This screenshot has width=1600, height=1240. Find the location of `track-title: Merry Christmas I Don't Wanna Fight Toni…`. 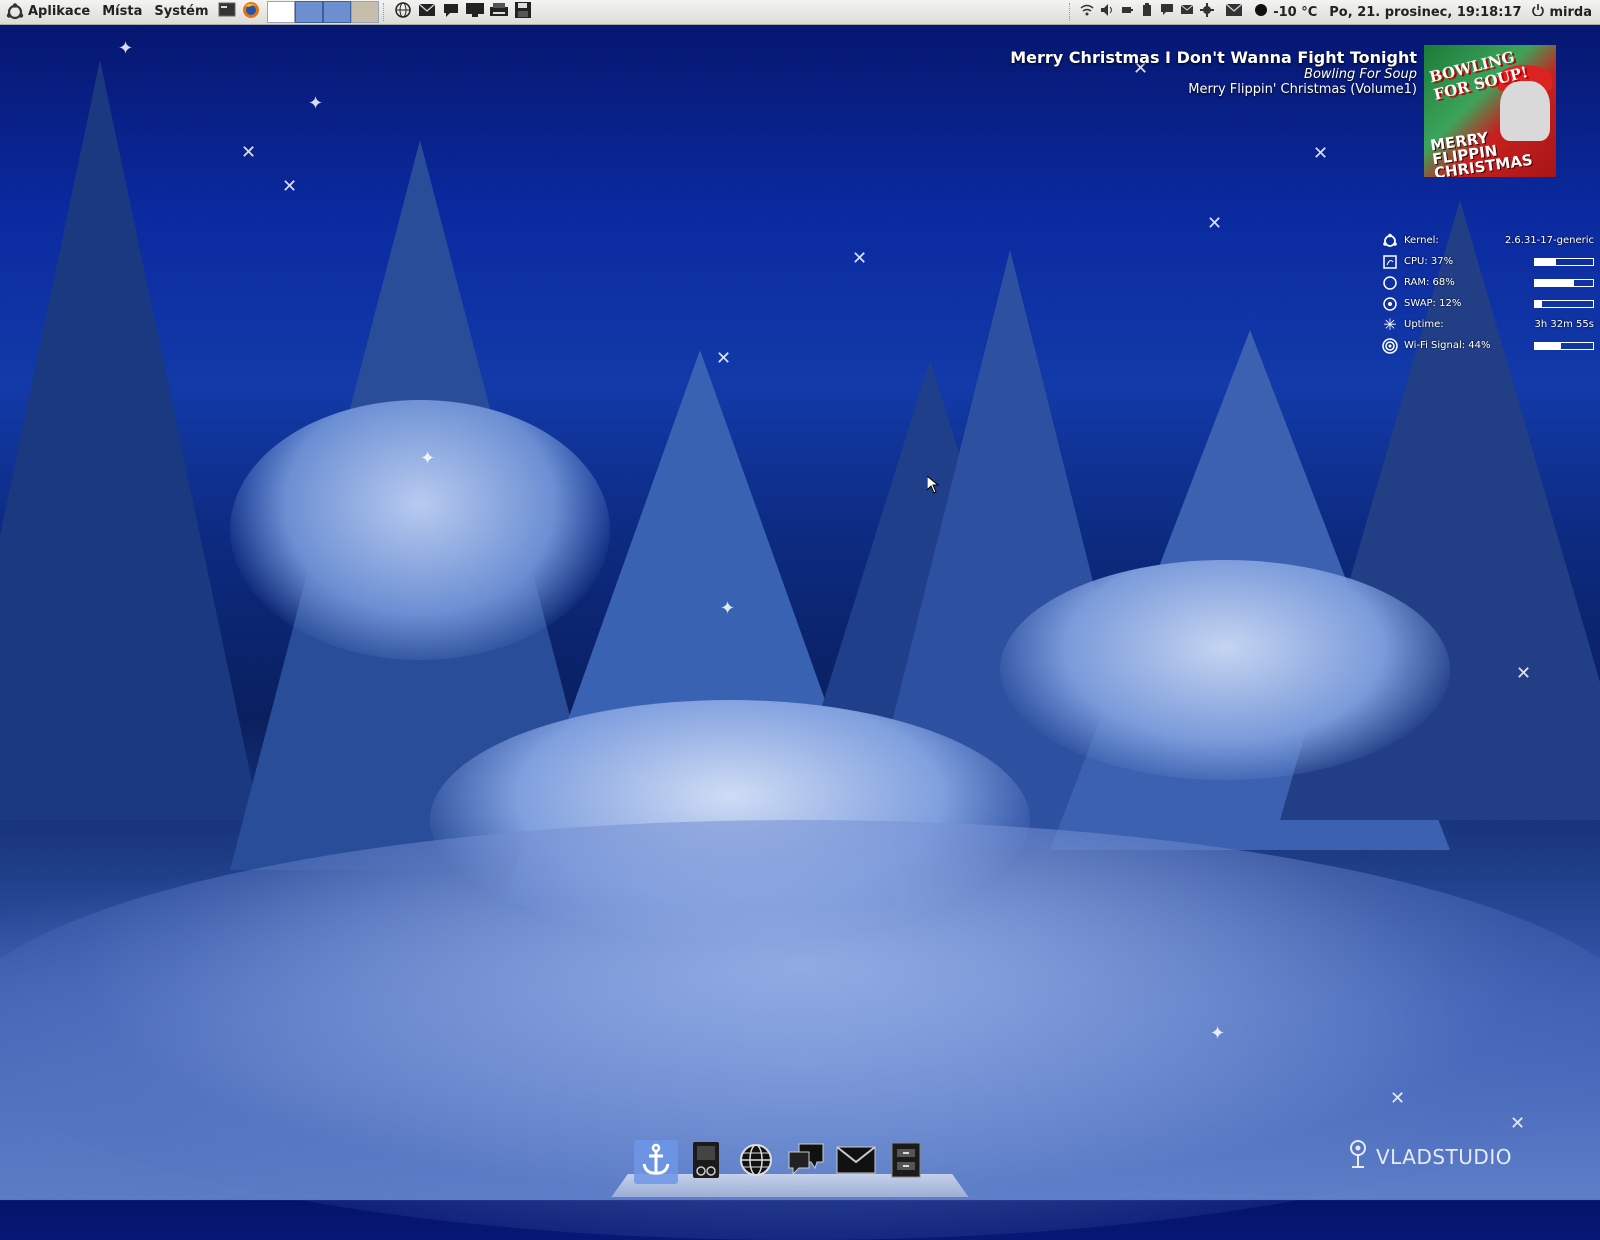

track-title: Merry Christmas I Don't Wanna Fight Toni… is located at coordinates (1137, 57).